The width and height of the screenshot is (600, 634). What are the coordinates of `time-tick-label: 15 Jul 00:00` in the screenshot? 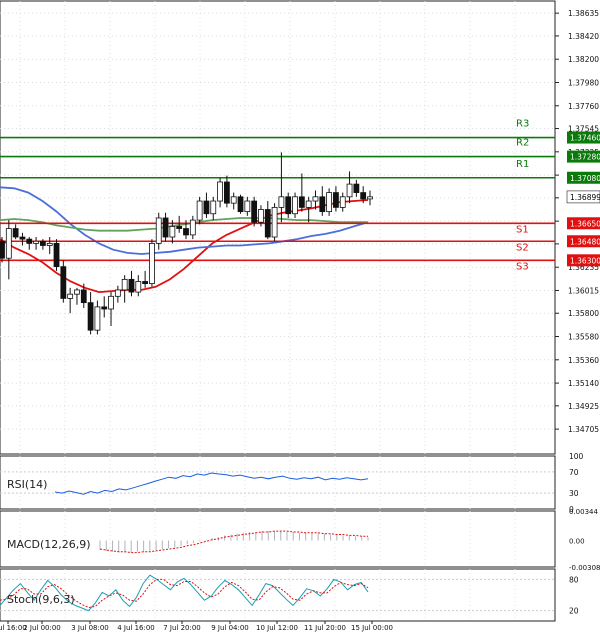 It's located at (372, 628).